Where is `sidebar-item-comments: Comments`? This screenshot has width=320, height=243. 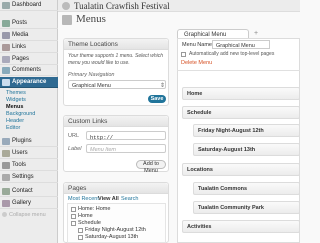 sidebar-item-comments: Comments is located at coordinates (29, 70).